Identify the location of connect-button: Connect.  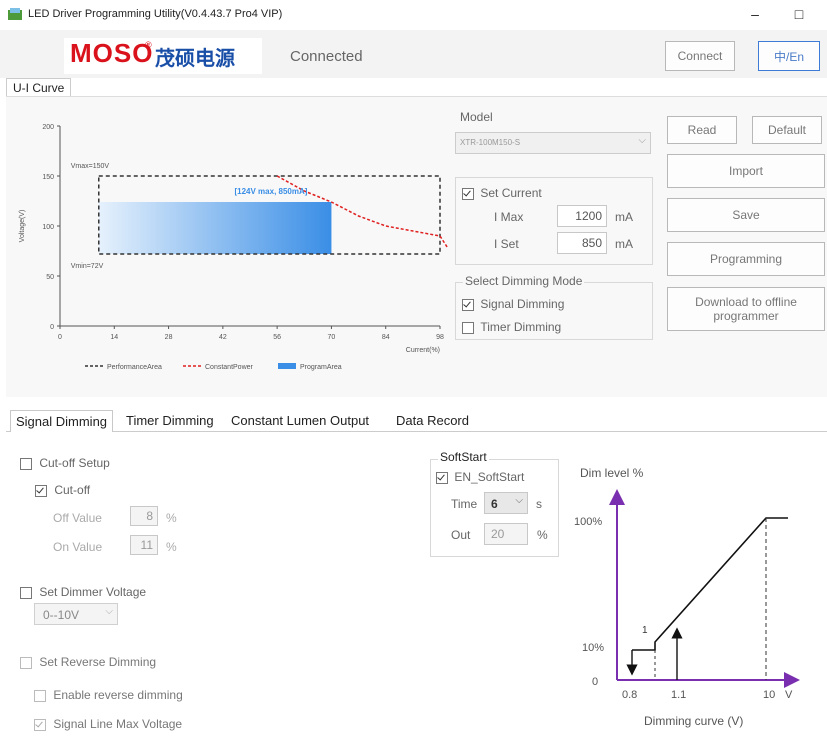
(700, 56).